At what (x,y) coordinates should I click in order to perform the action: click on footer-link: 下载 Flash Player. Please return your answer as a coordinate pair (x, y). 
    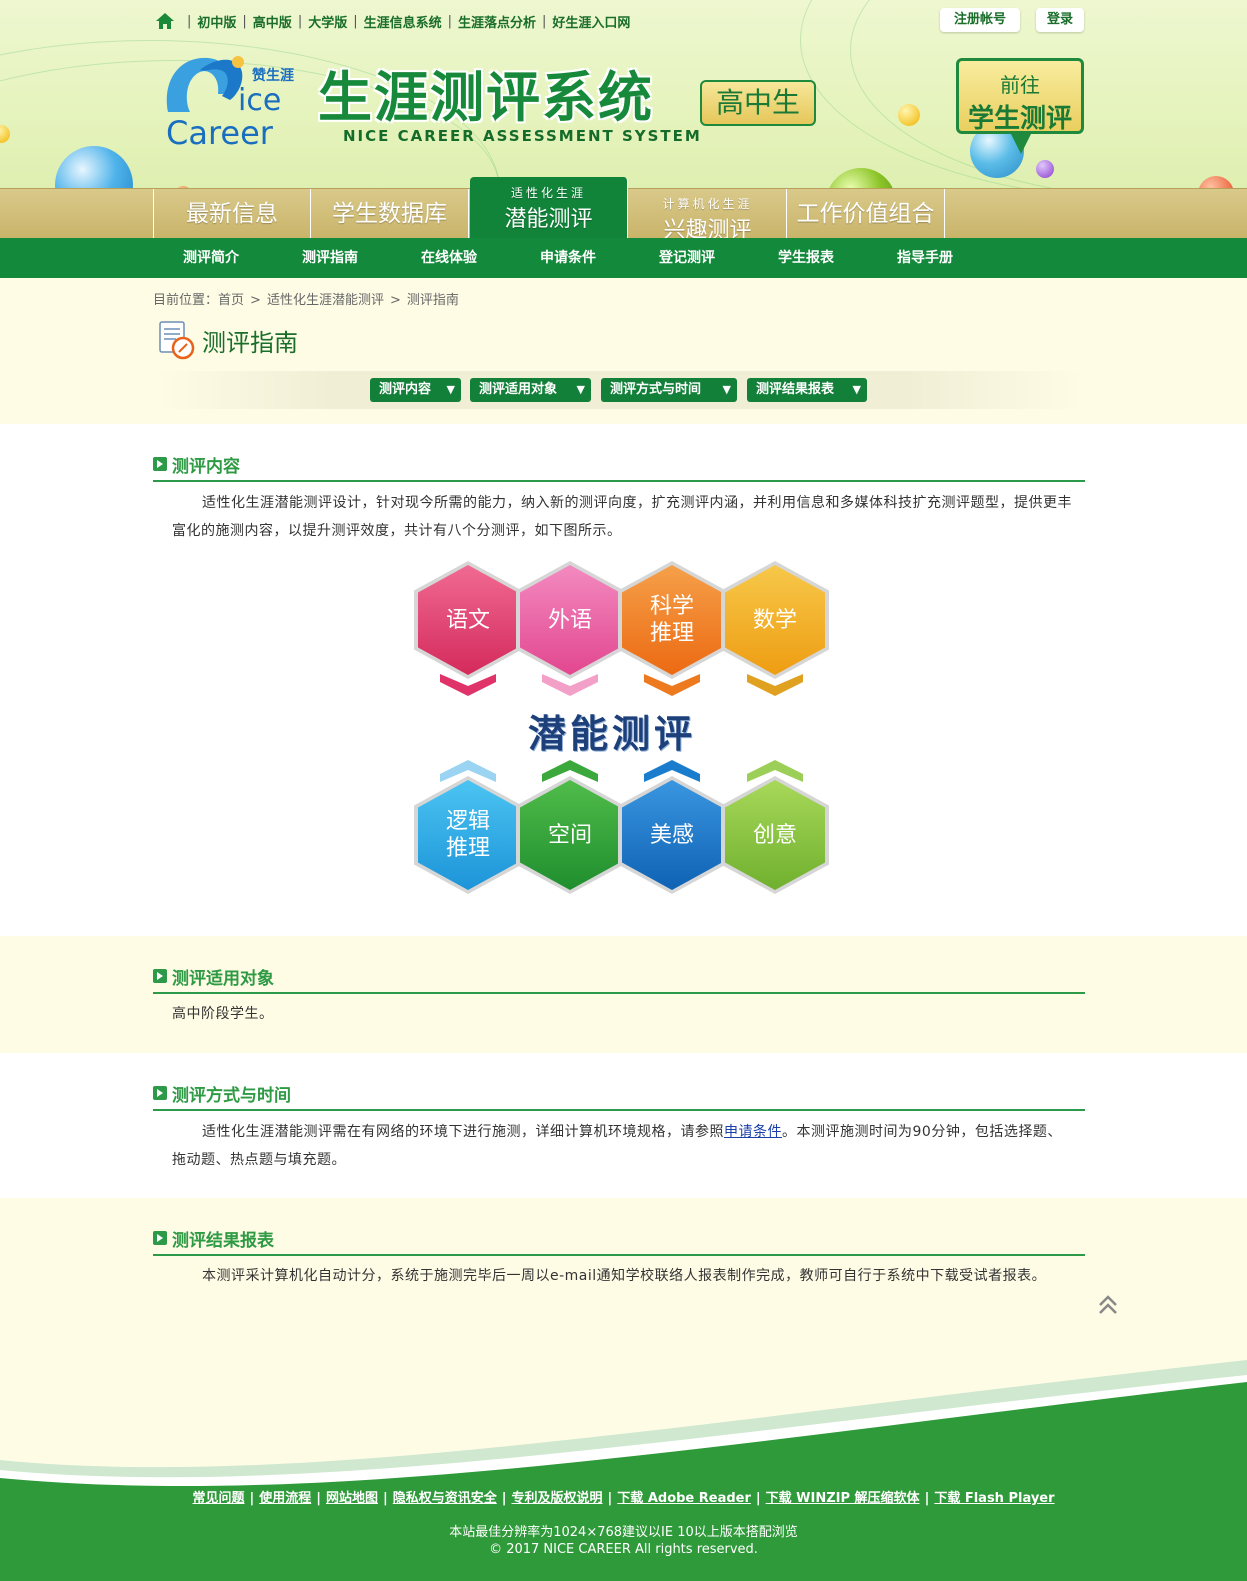
    Looking at the image, I should click on (994, 1498).